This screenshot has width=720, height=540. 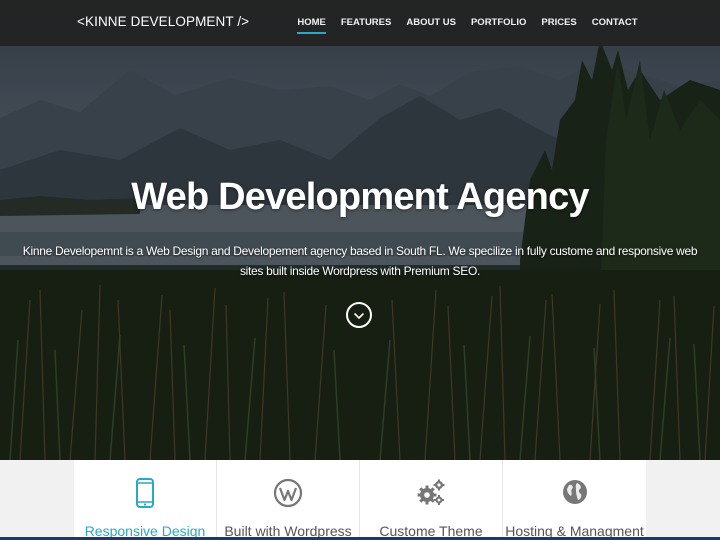 I want to click on feature-custome-theme: Custome Theme, so click(x=431, y=500).